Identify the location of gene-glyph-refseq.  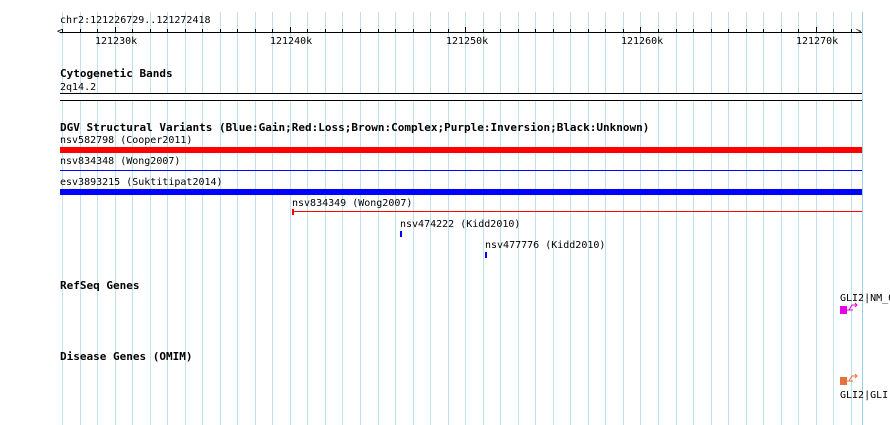
(852, 310).